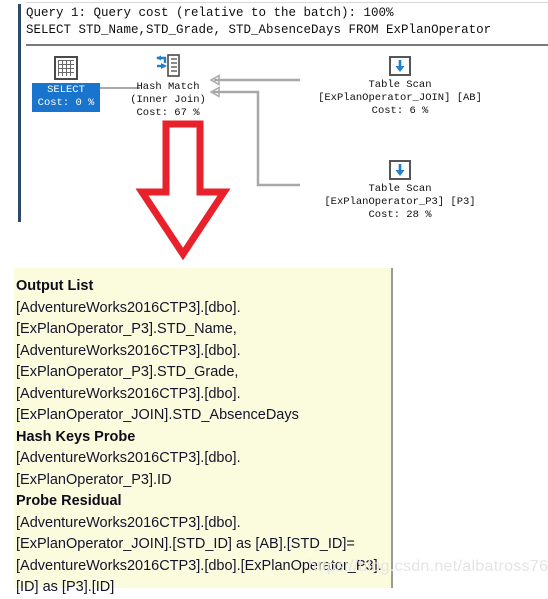  Describe the element at coordinates (287, 45) in the screenshot. I see `plan-header-divider` at that location.